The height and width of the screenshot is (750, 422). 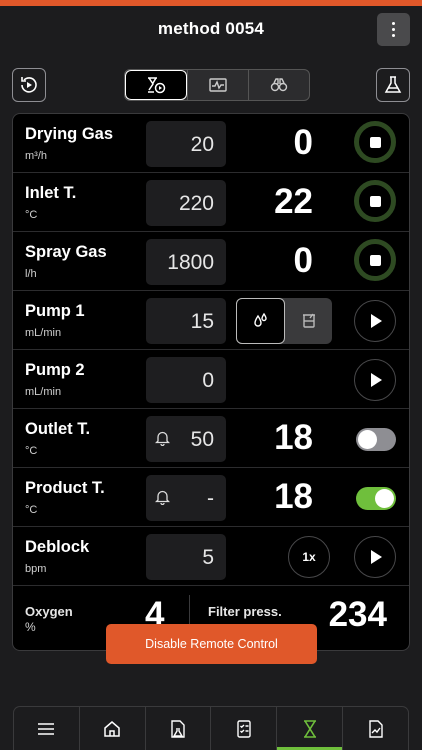 I want to click on oxygen-label: Oxygen, so click(x=49, y=611).